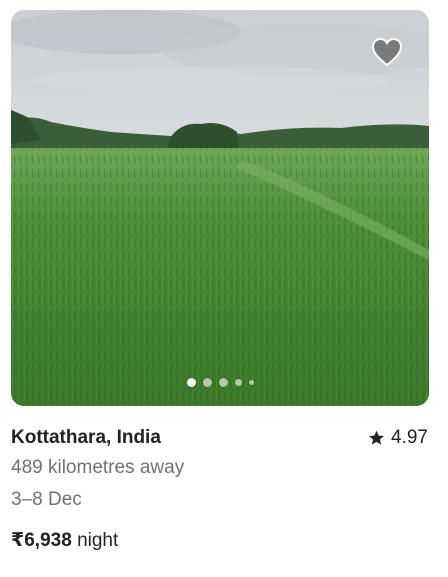 The width and height of the screenshot is (448, 577). I want to click on listing-location: Kottathara, India, so click(86, 437).